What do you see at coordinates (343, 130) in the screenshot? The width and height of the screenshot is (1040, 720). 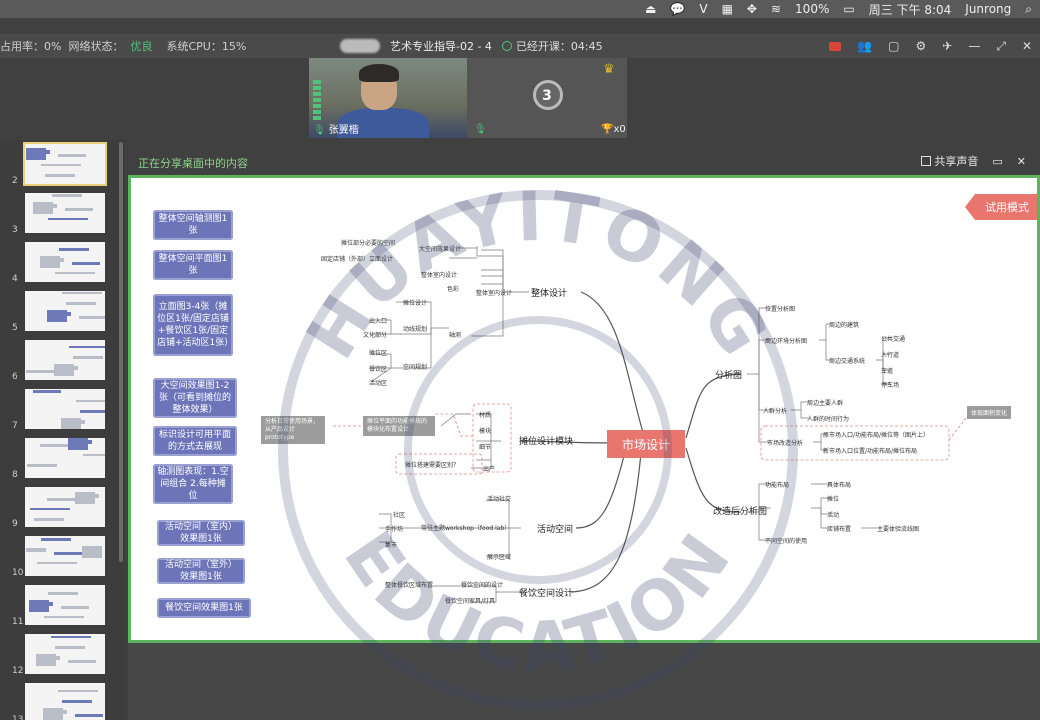 I see `teacher-name: 张翼楷` at bounding box center [343, 130].